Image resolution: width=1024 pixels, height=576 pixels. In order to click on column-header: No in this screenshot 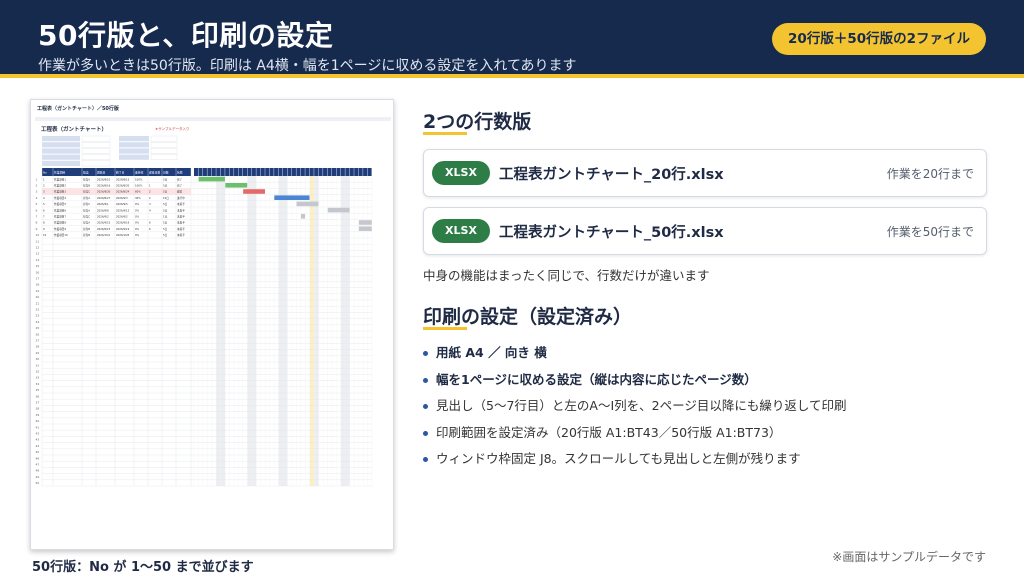, I will do `click(45, 173)`.